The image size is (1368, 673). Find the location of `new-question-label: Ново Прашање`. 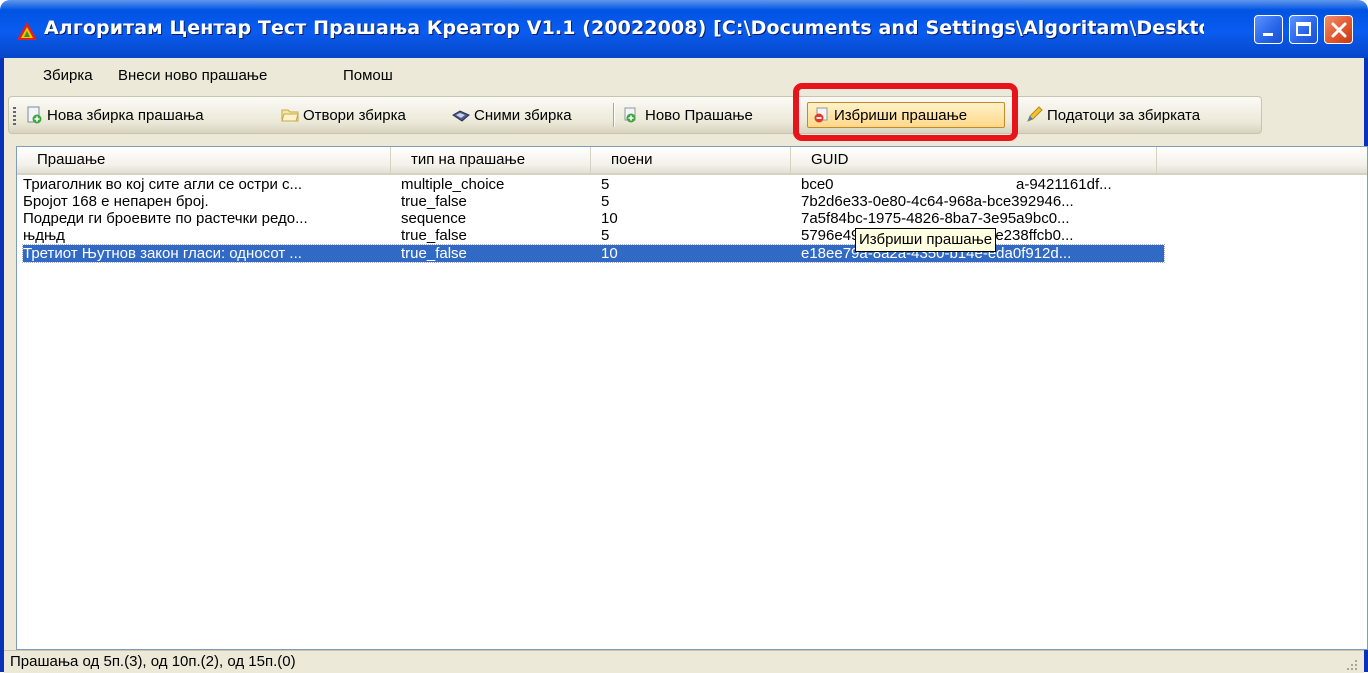

new-question-label: Ново Прашање is located at coordinates (699, 115).